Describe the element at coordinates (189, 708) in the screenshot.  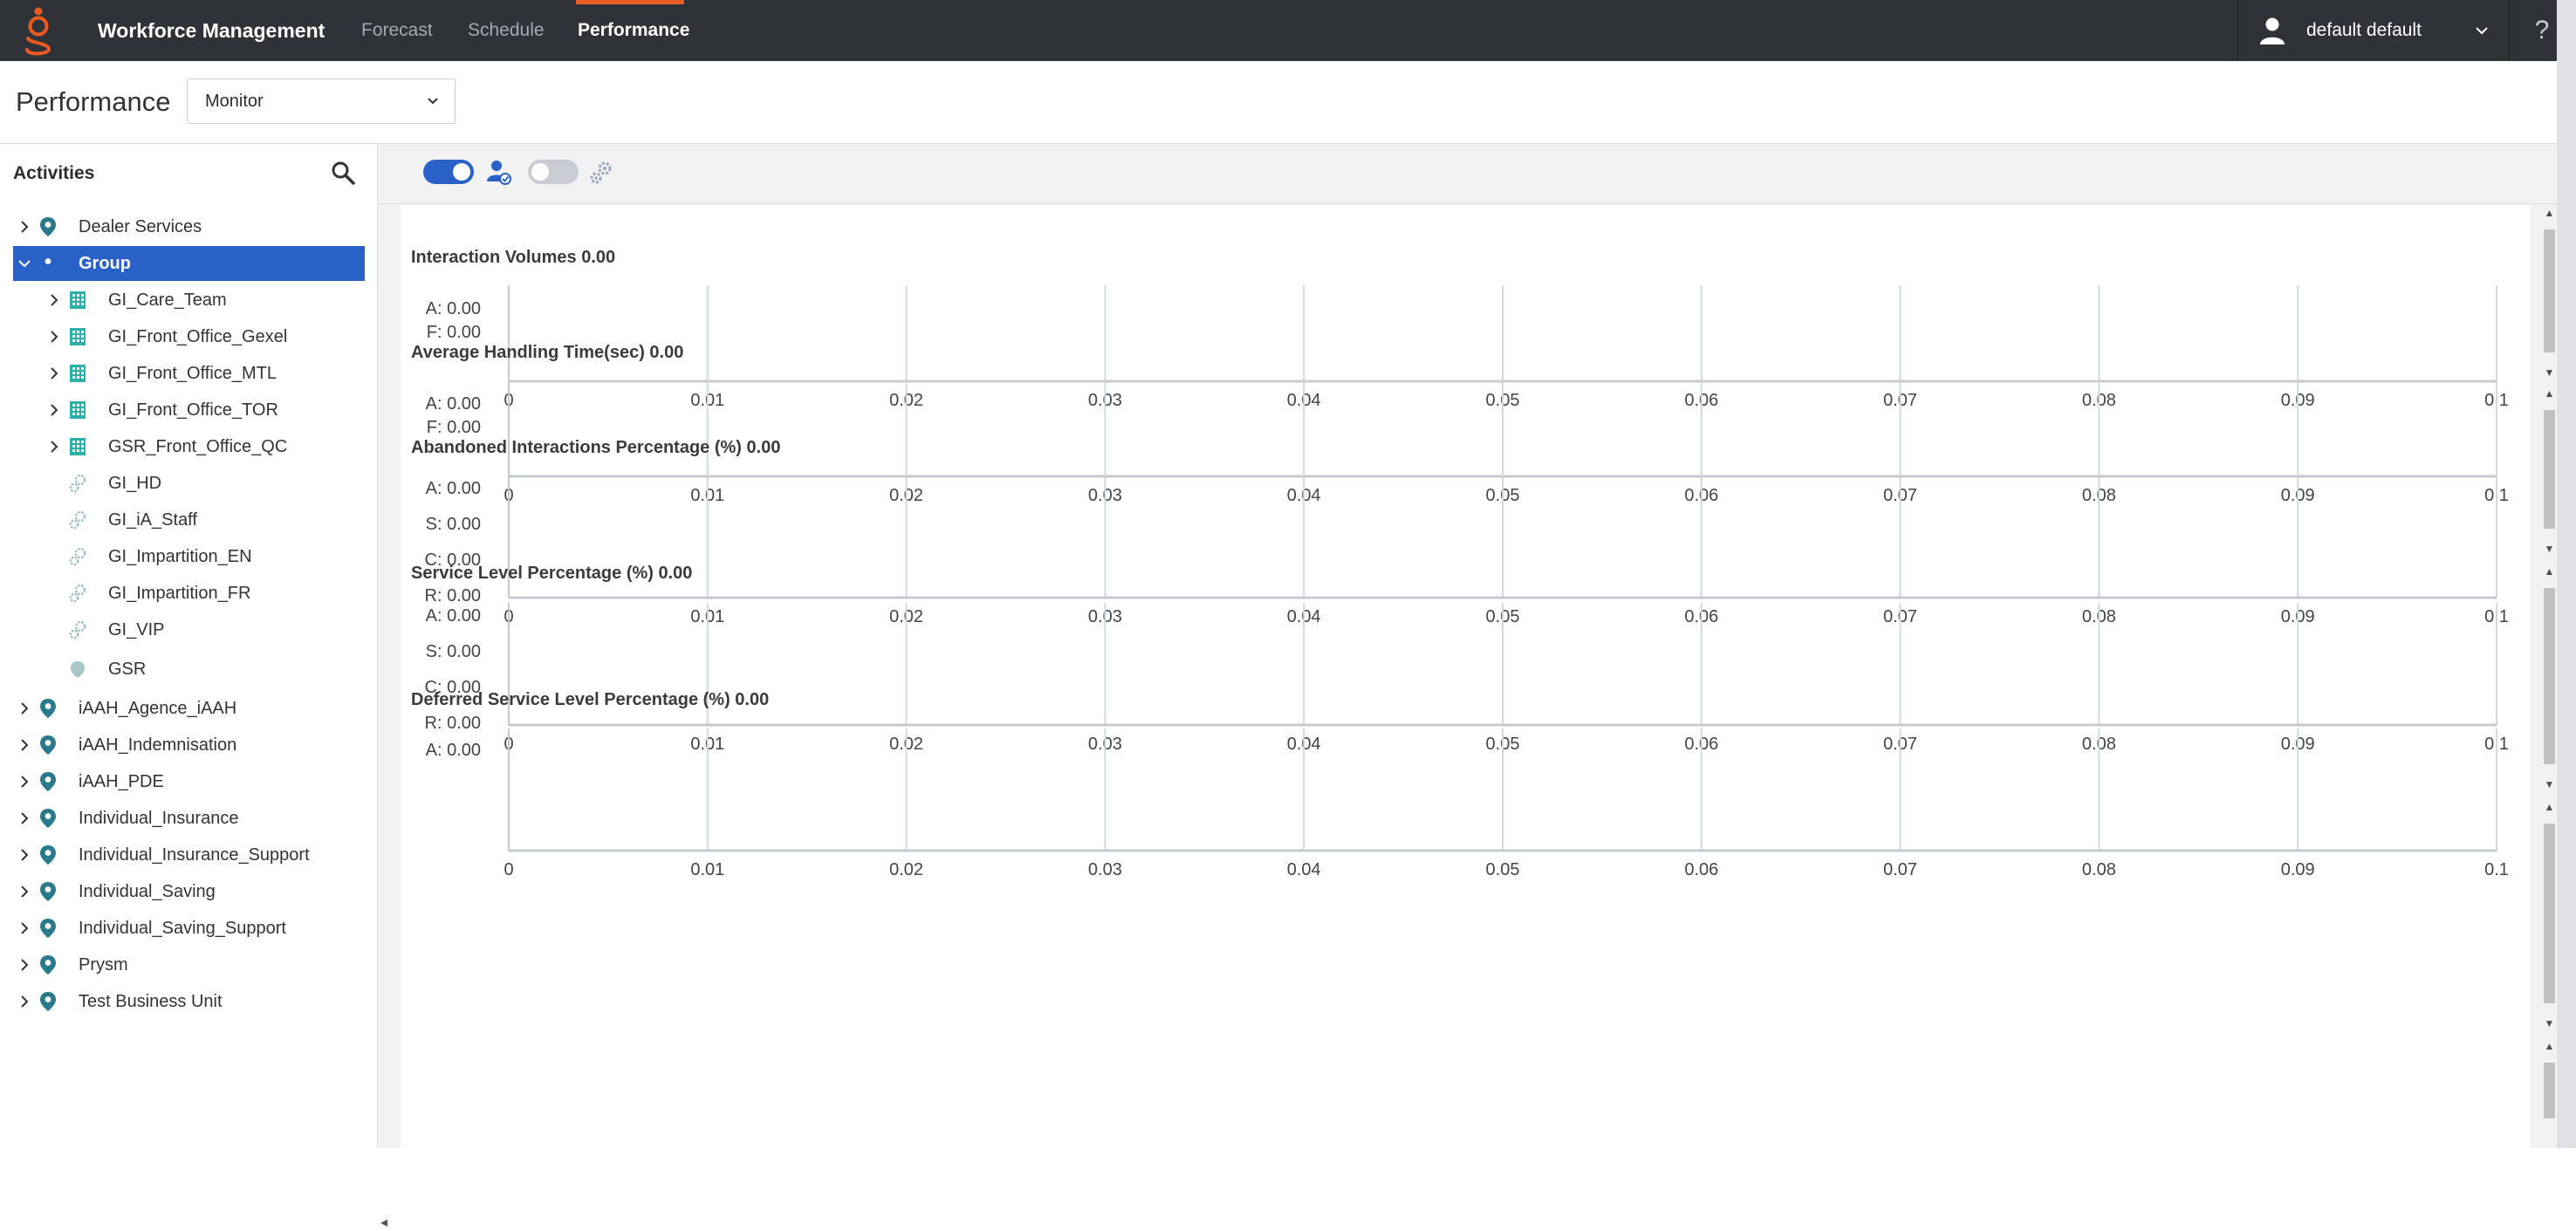
I see `tree-item: iAAH_Agence_iAAH` at that location.